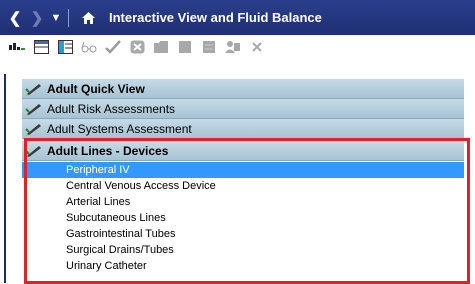  Describe the element at coordinates (5, 178) in the screenshot. I see `left-border` at that location.